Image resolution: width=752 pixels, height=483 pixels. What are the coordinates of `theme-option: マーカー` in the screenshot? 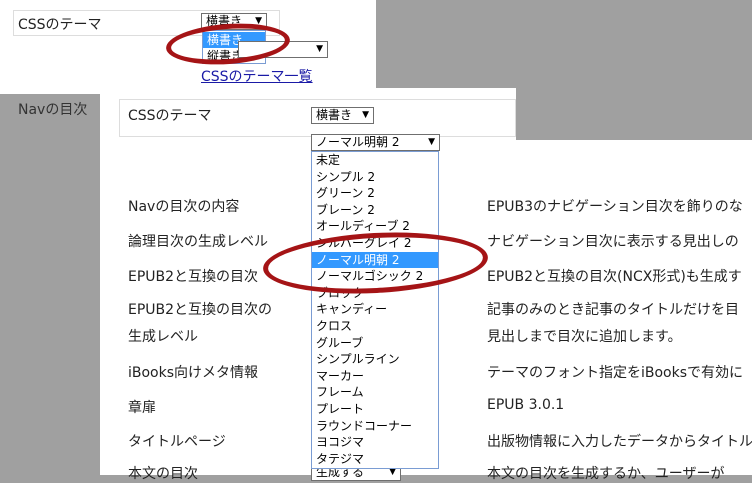 It's located at (375, 376).